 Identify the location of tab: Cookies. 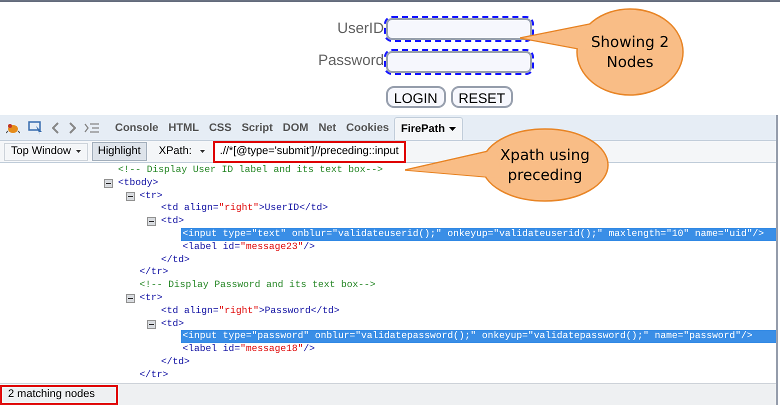
(367, 128).